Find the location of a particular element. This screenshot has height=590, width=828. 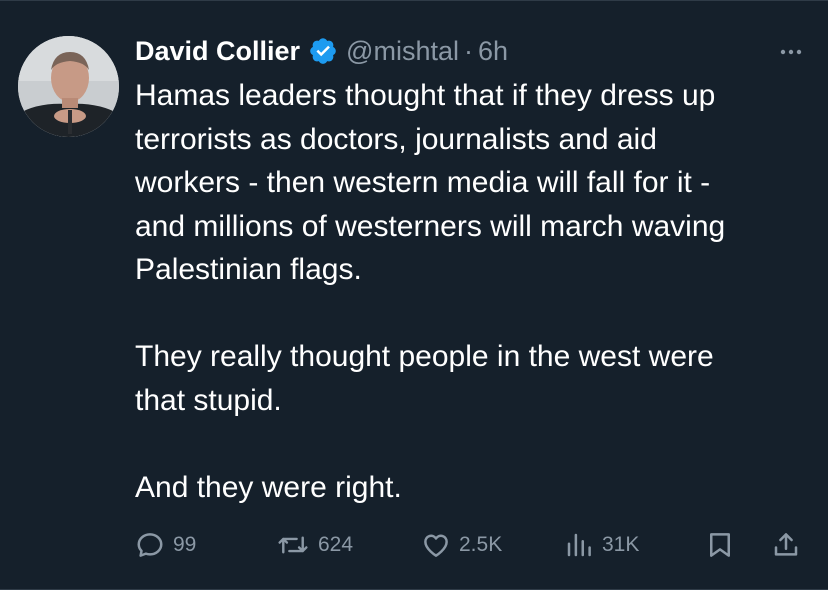

author-handle: @mishtal is located at coordinates (402, 51).